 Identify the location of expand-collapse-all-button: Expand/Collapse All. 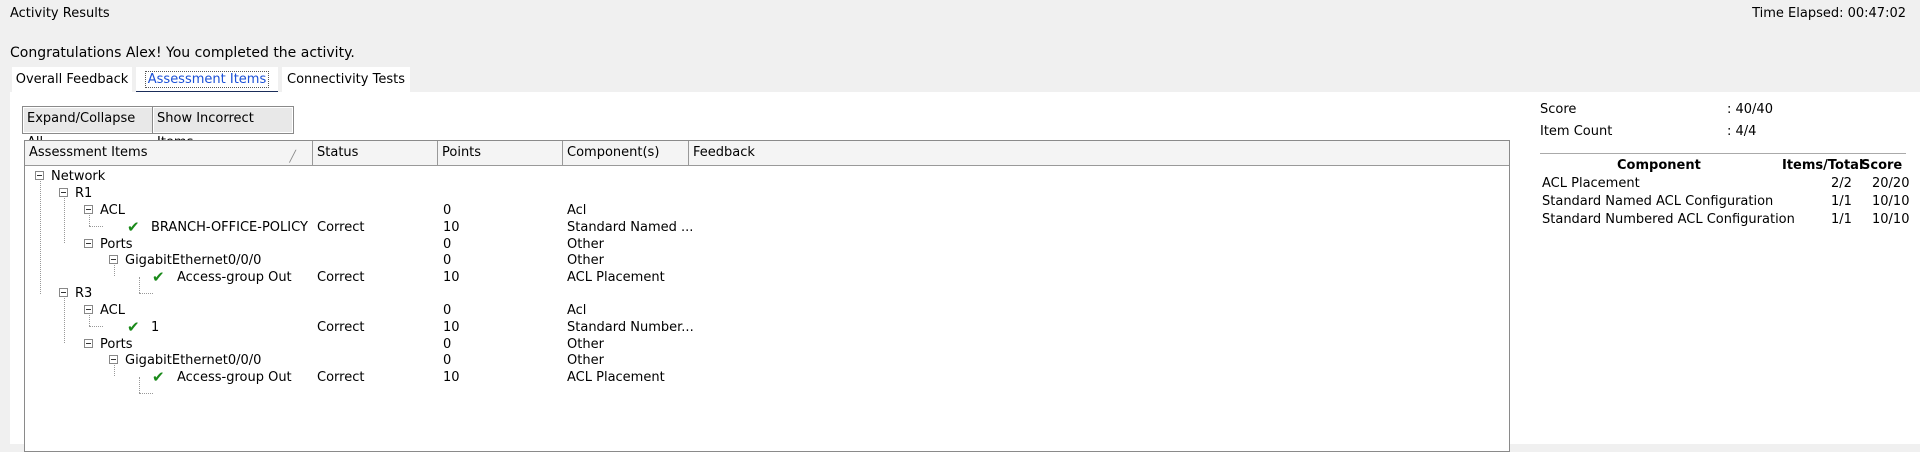
(88, 128).